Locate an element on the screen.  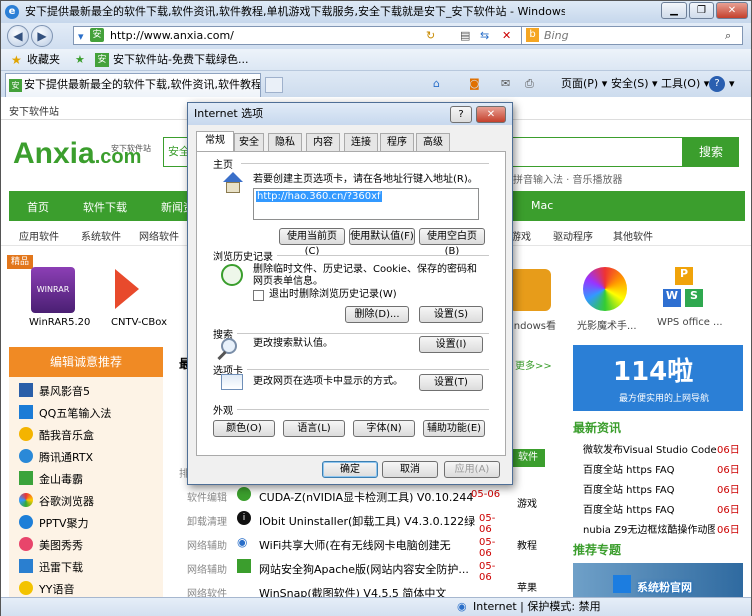
page-menu: 页面(P) ▾ is located at coordinates (584, 84).